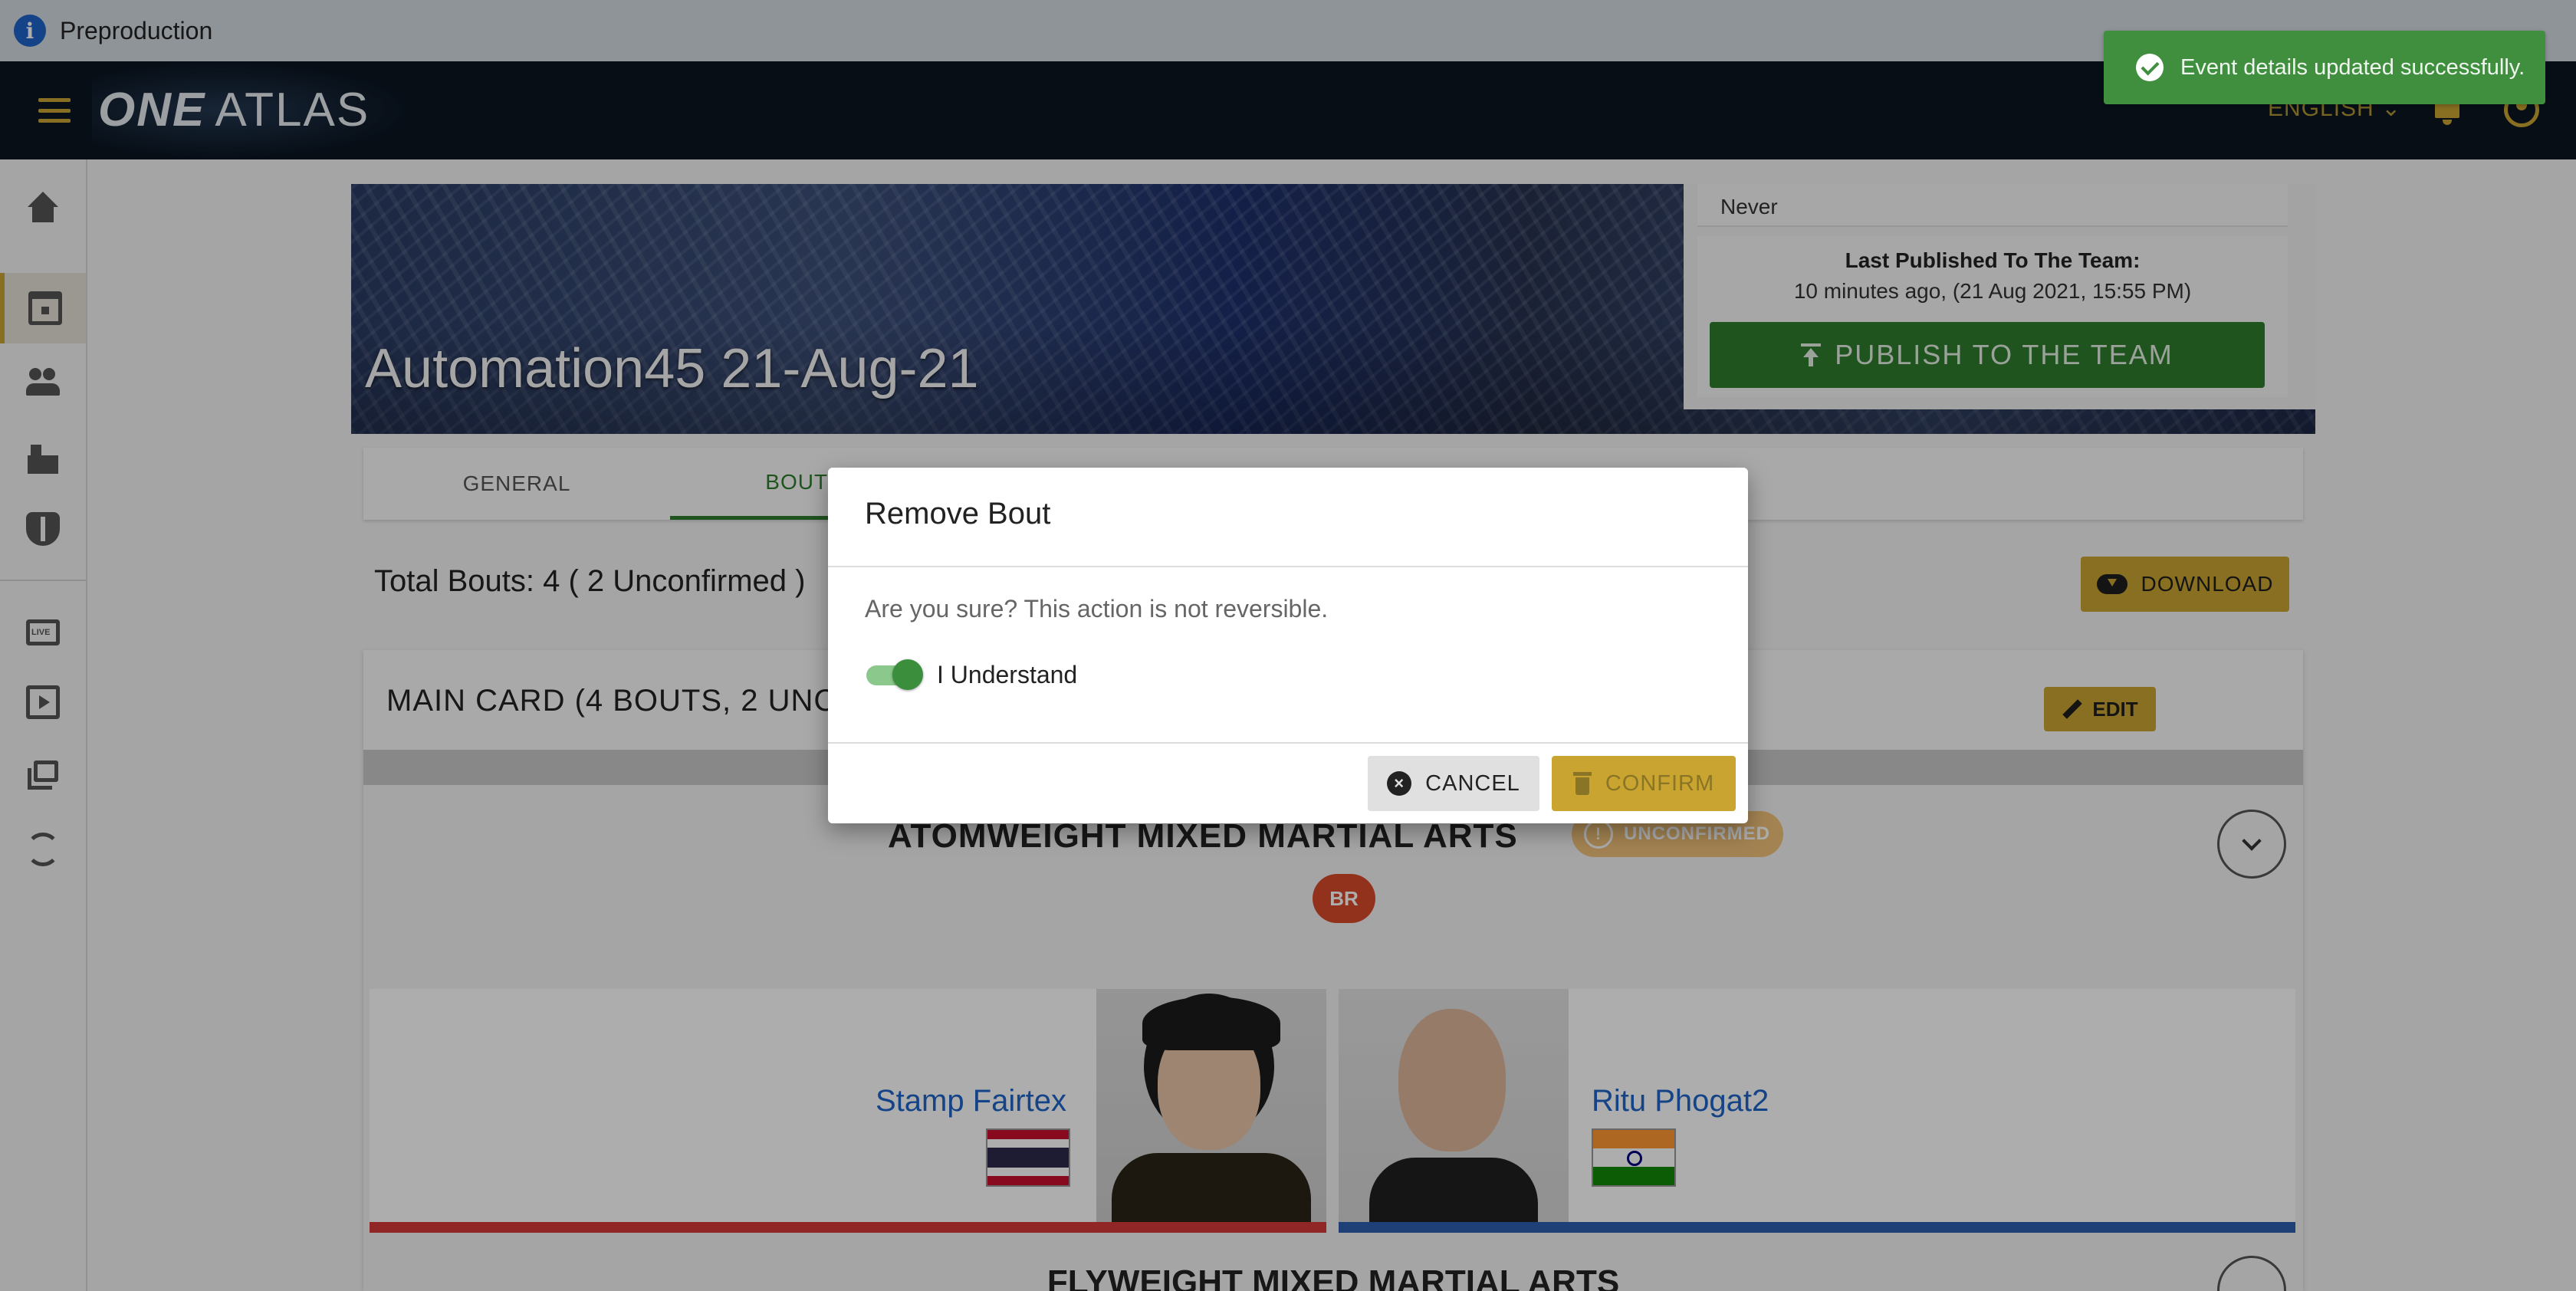 This screenshot has width=2576, height=1291. Describe the element at coordinates (1288, 743) in the screenshot. I see `dialog-divider-bottom` at that location.